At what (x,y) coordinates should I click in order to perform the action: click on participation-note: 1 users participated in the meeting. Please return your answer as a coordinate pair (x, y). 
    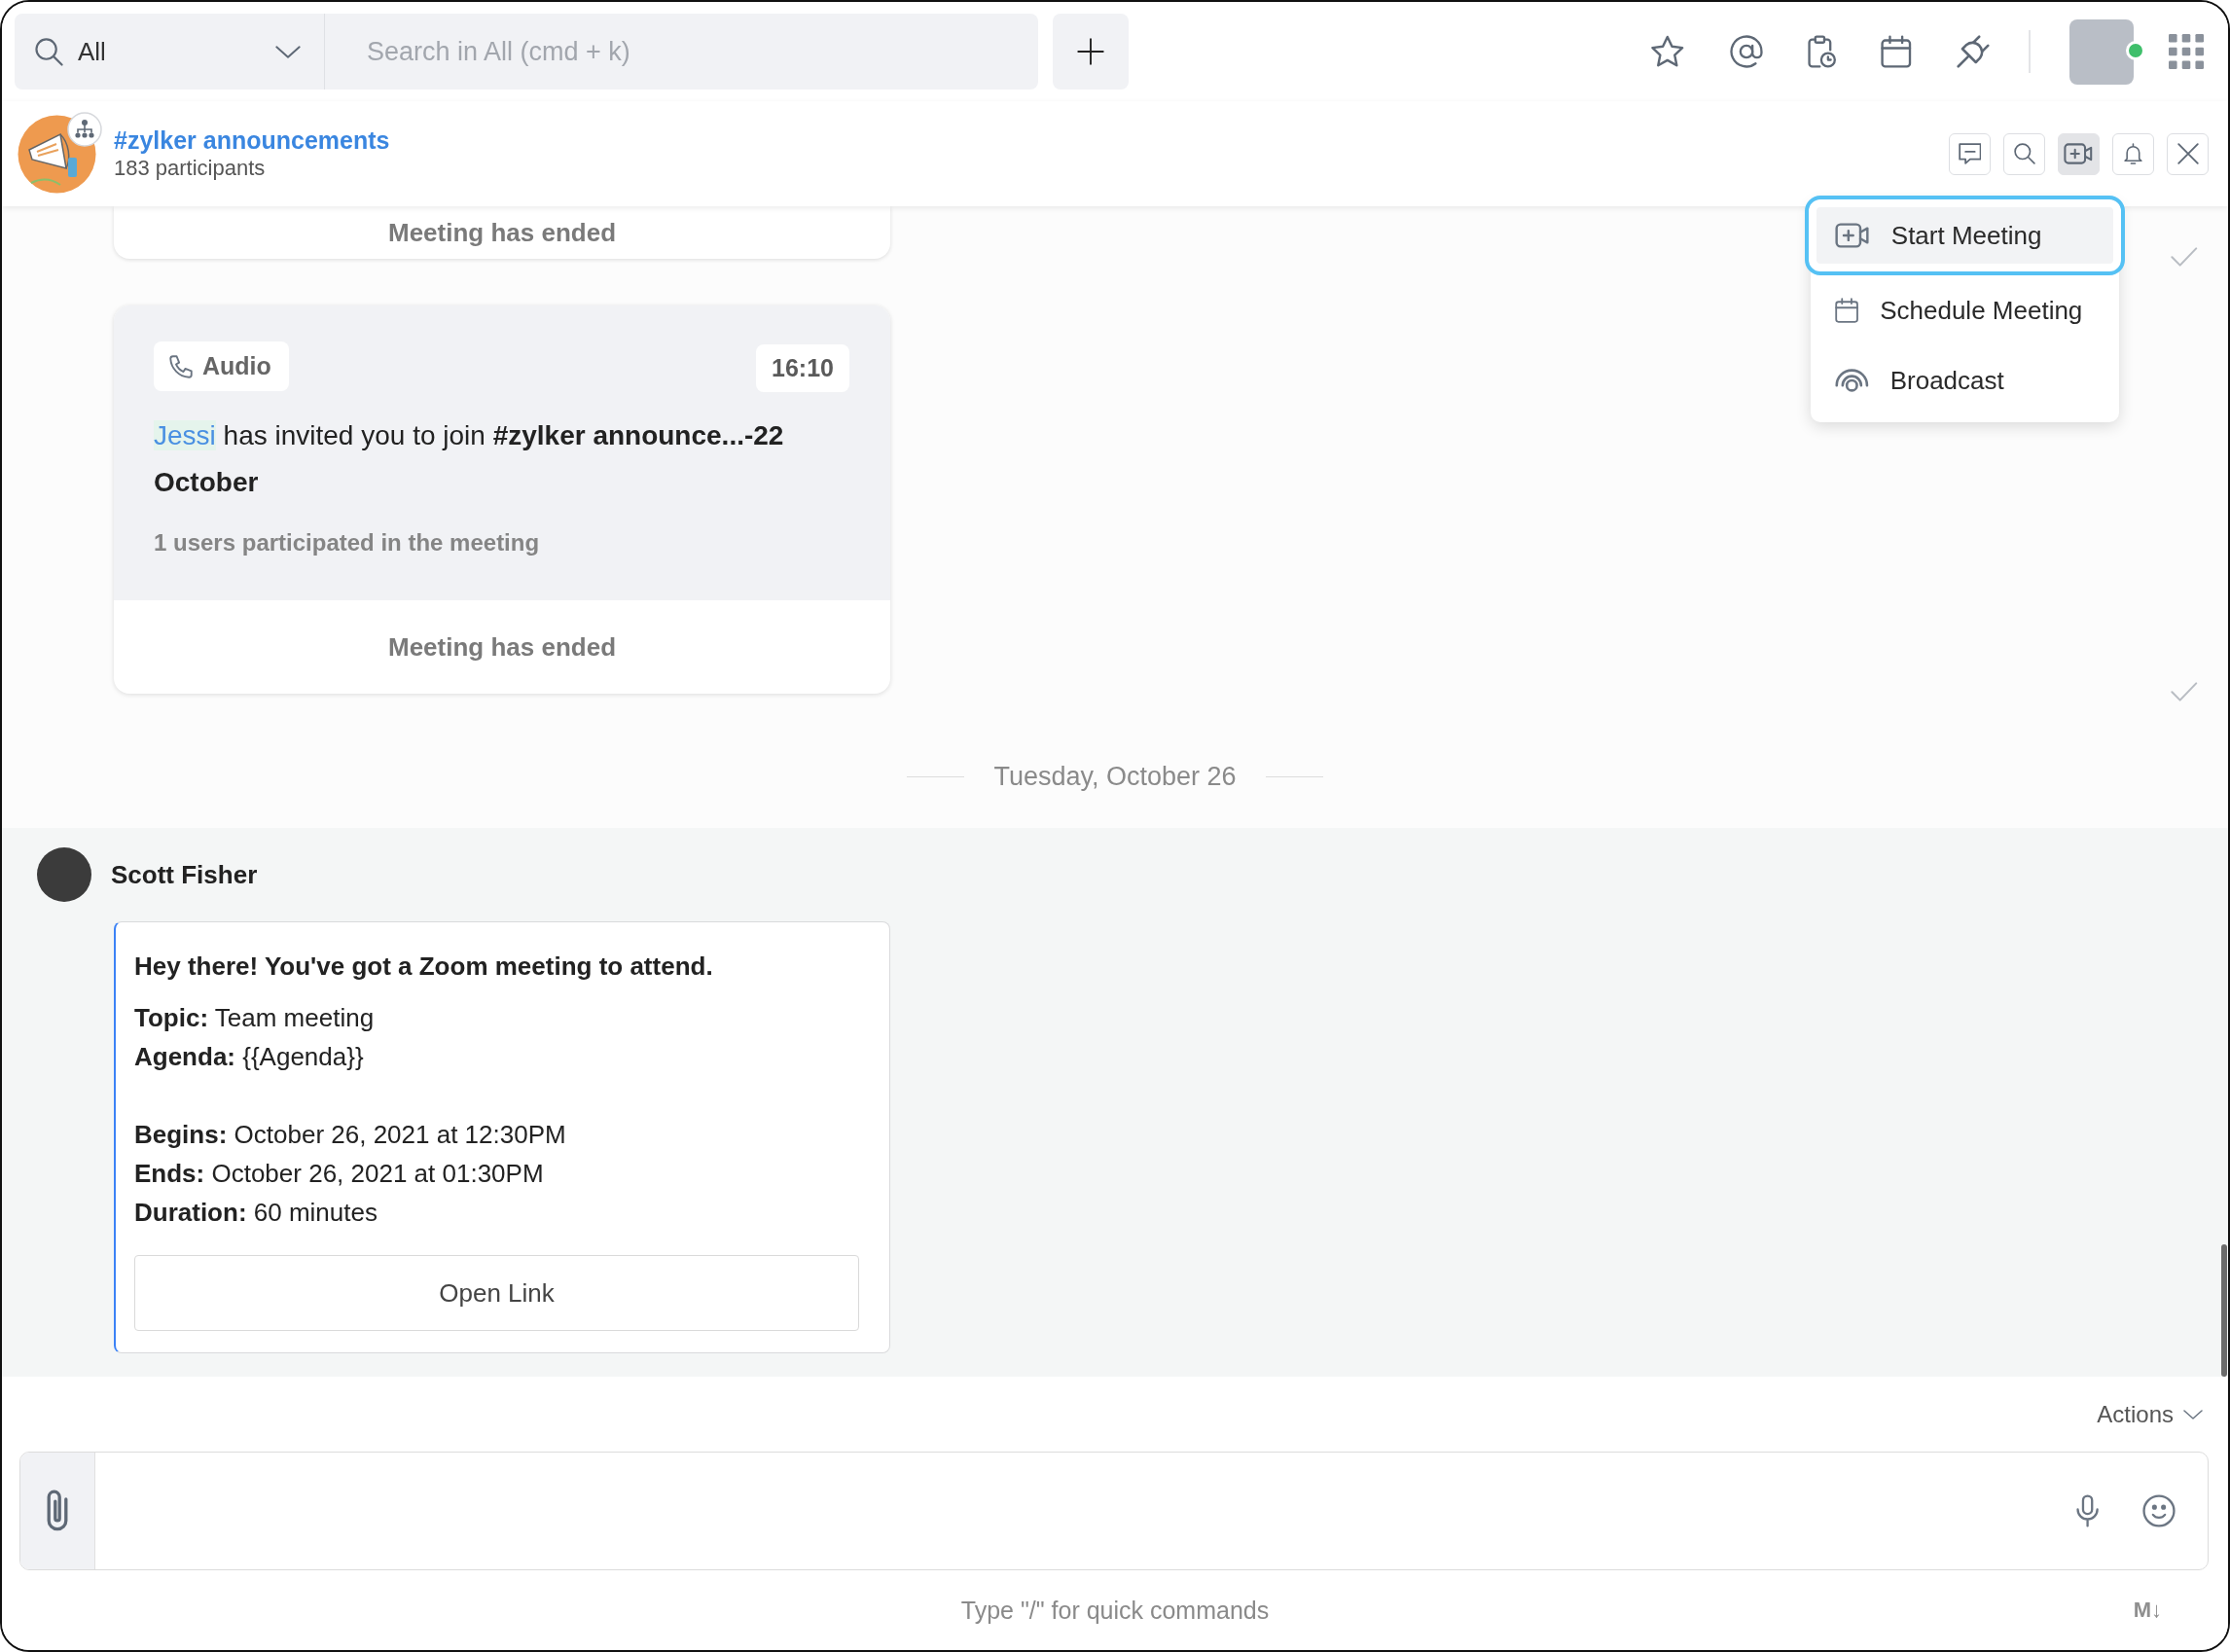
    Looking at the image, I should click on (347, 542).